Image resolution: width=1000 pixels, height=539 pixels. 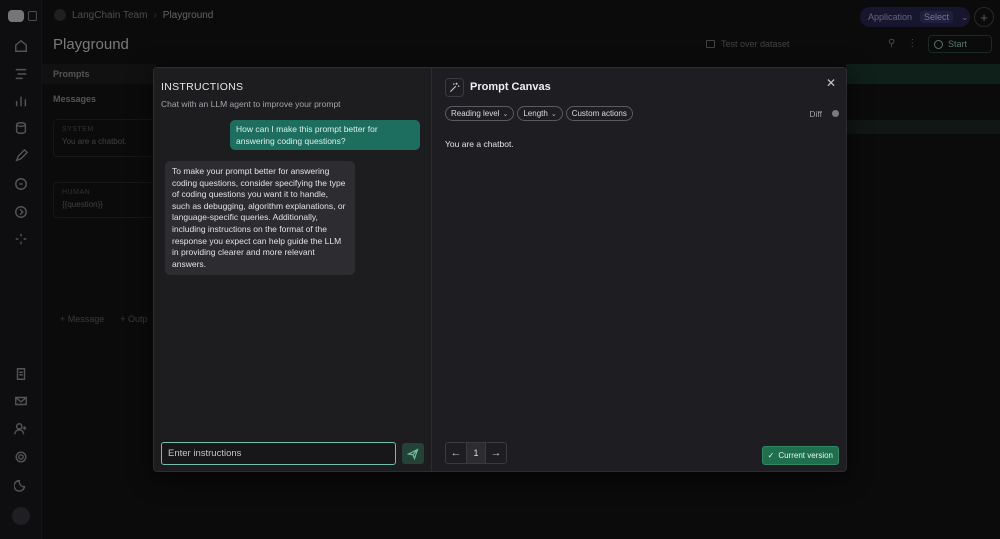 What do you see at coordinates (456, 453) in the screenshot?
I see `arrow-left-icon: ←` at bounding box center [456, 453].